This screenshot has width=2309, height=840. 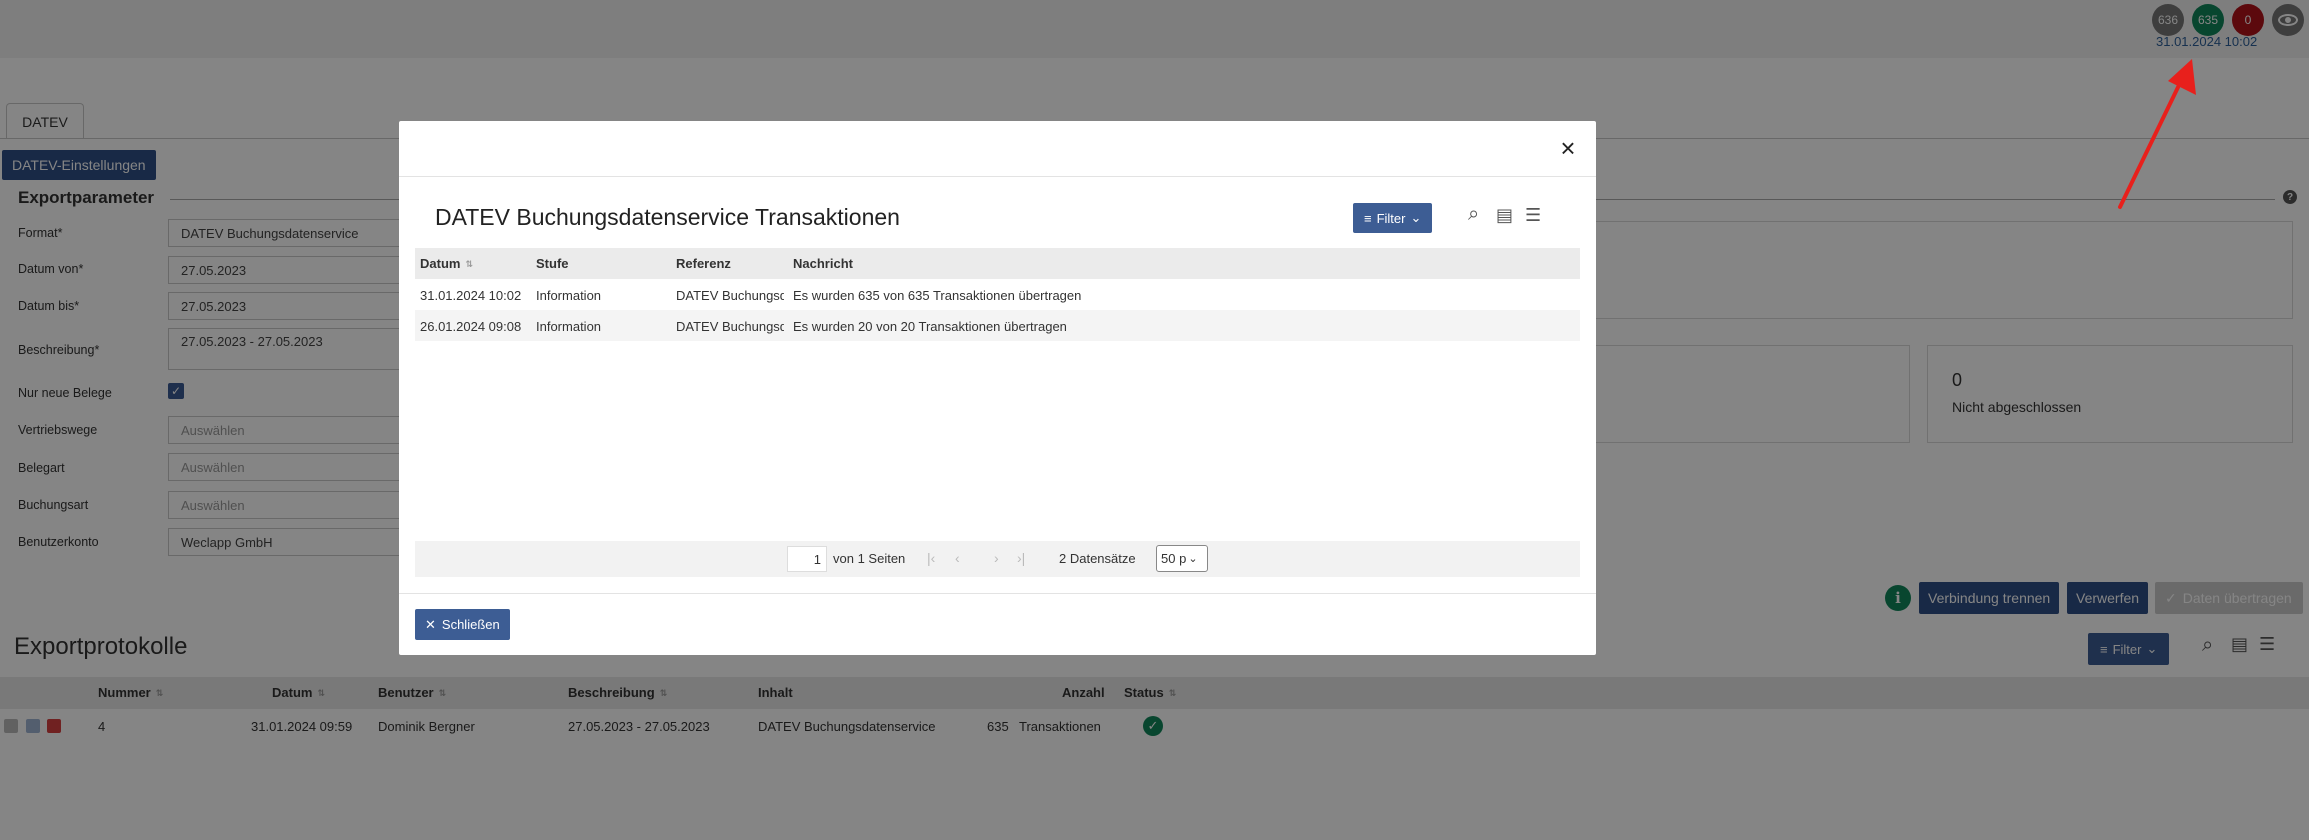 What do you see at coordinates (667, 217) in the screenshot?
I see `modal-title: DATEV Buchungsdatenservice Transaktionen` at bounding box center [667, 217].